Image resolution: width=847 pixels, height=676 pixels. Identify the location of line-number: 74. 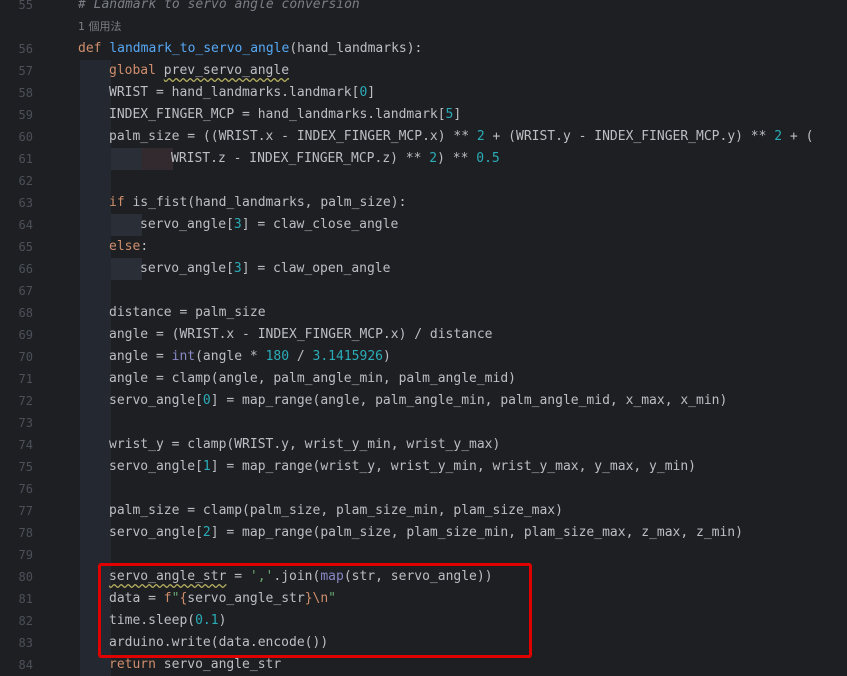
(25, 445).